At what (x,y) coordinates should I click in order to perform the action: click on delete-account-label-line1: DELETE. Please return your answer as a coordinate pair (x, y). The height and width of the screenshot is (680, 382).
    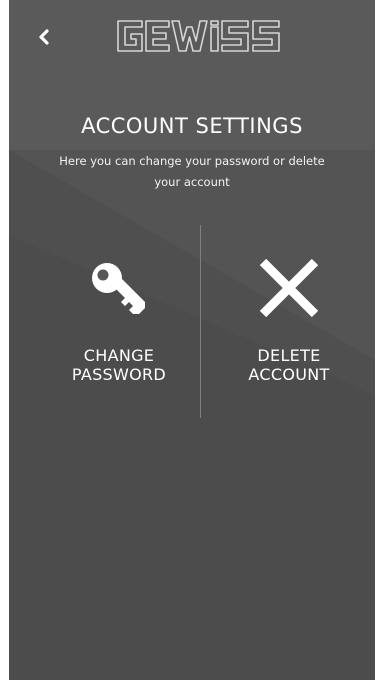
    Looking at the image, I should click on (289, 355).